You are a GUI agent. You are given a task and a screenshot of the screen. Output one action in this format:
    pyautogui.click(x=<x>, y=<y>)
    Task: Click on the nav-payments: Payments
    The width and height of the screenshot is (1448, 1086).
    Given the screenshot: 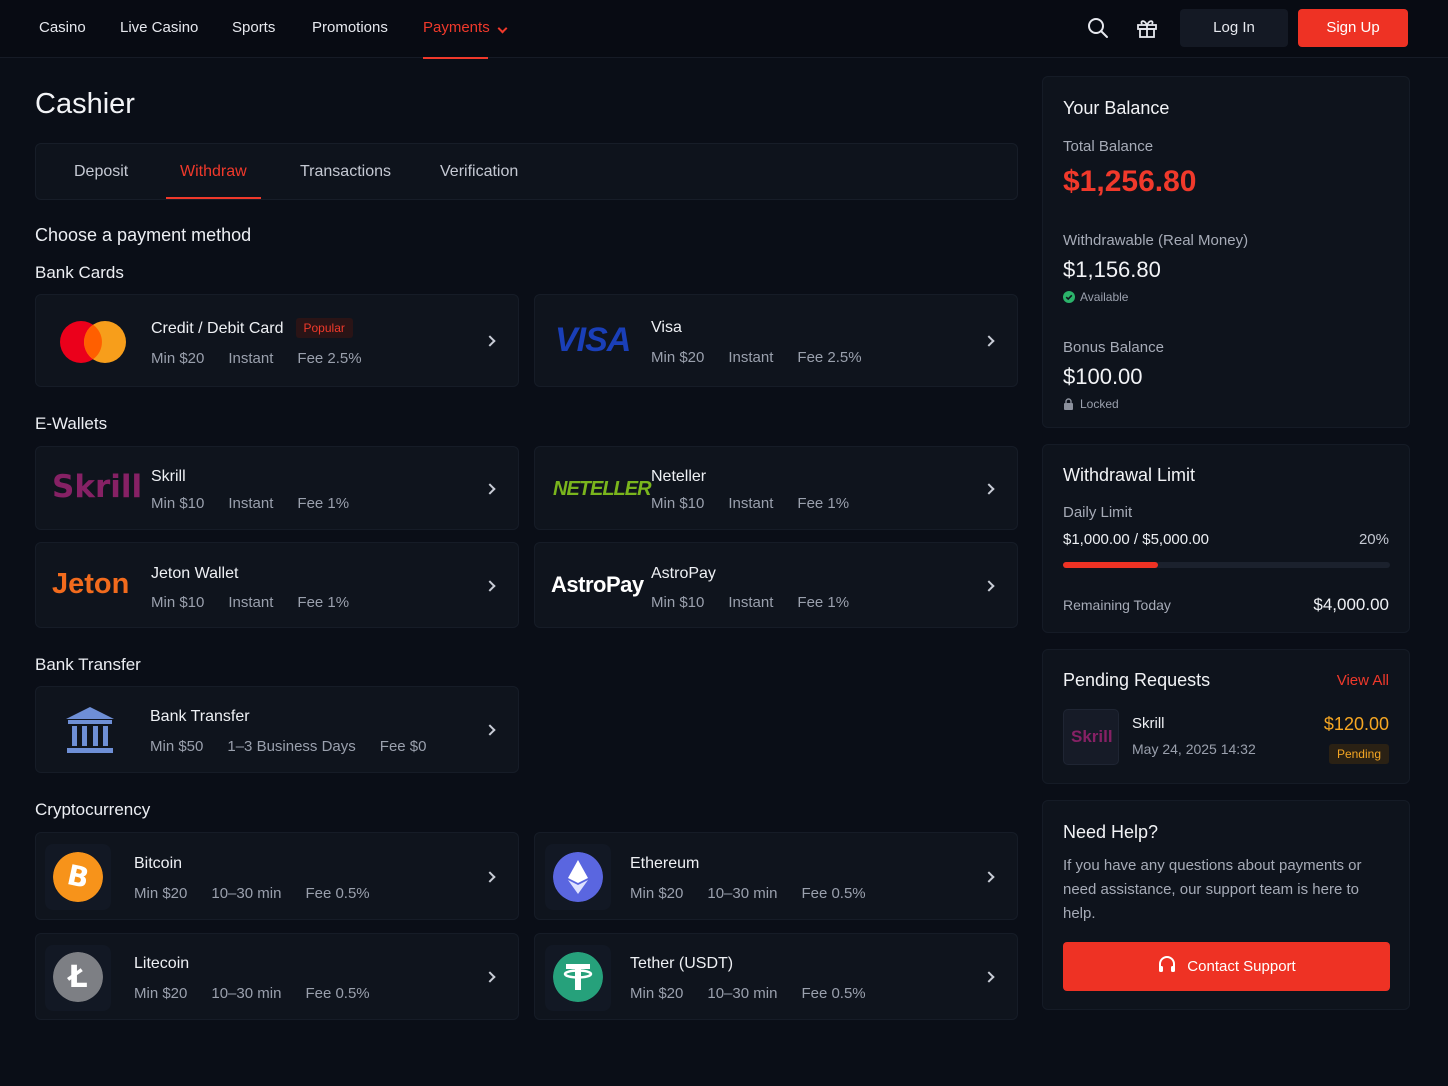 What is the action you would take?
    pyautogui.click(x=465, y=29)
    